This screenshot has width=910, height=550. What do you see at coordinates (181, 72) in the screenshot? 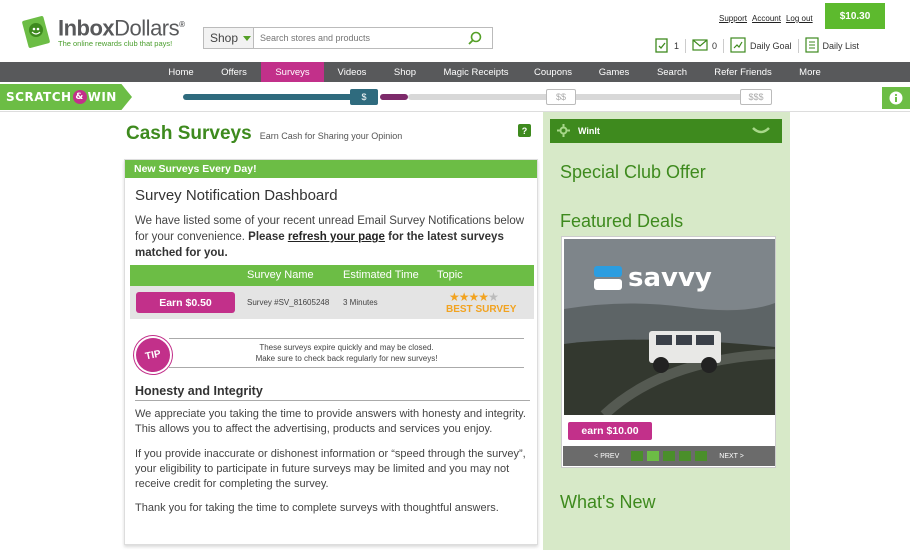
I see `nav-home: Home` at bounding box center [181, 72].